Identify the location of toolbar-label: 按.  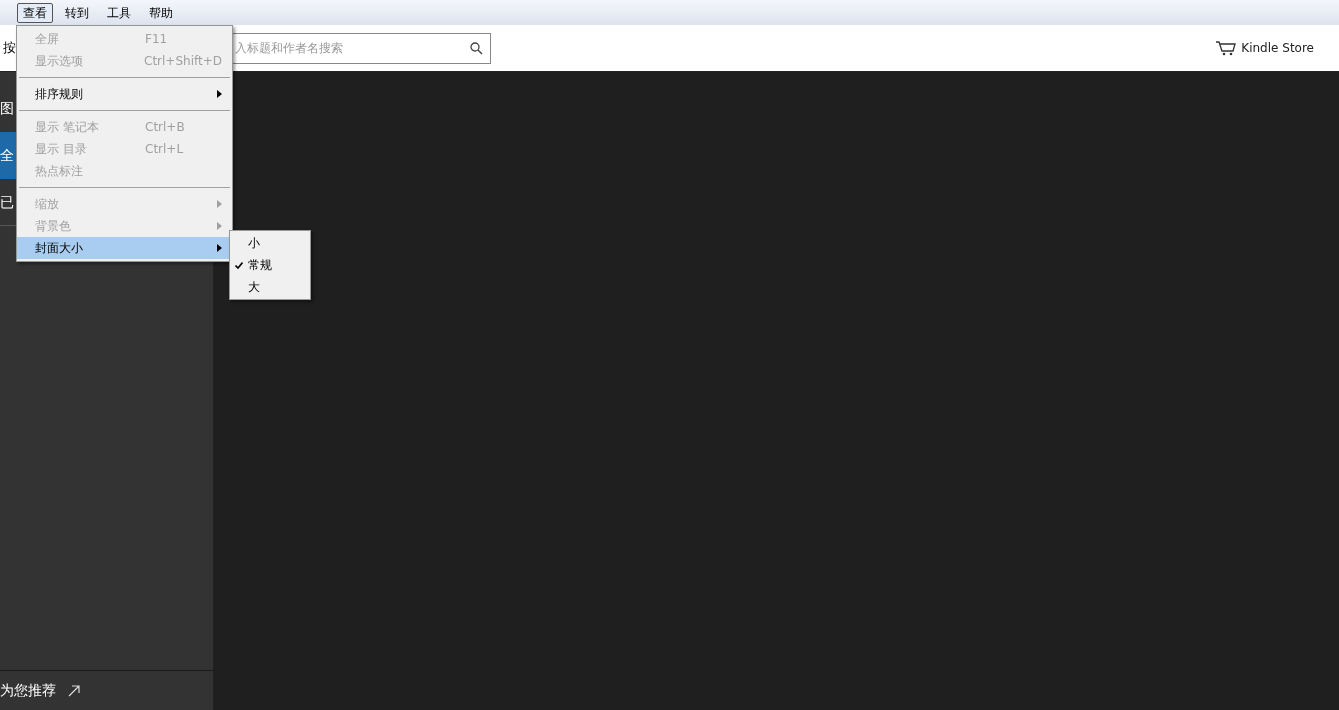
(9, 48).